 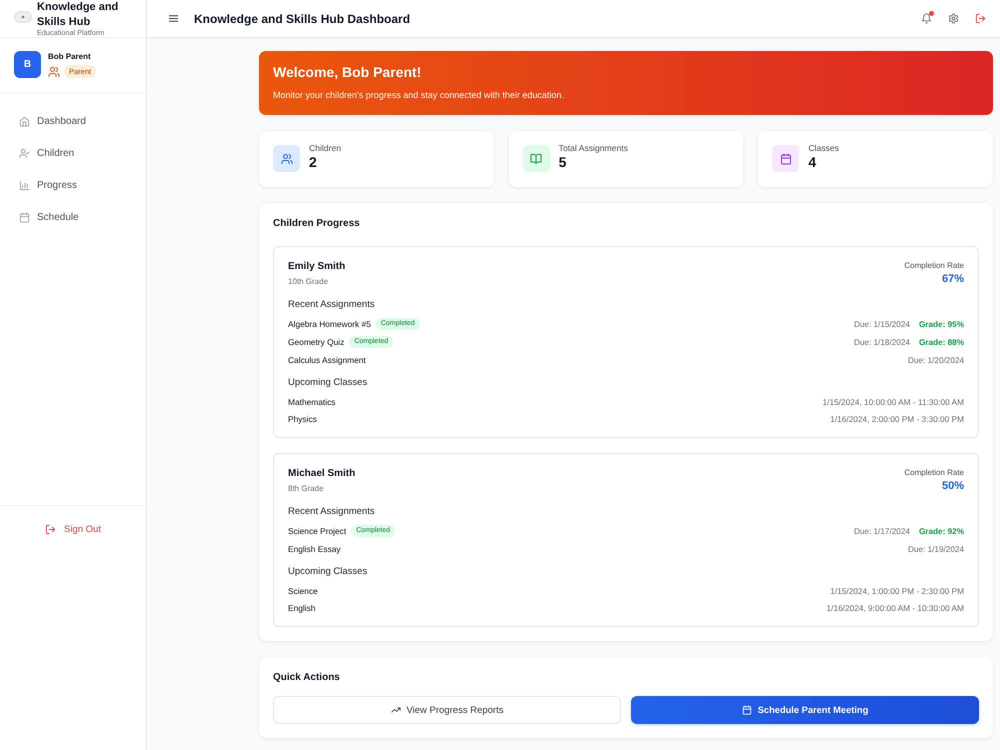 I want to click on section-title: Children Progress, so click(x=317, y=224).